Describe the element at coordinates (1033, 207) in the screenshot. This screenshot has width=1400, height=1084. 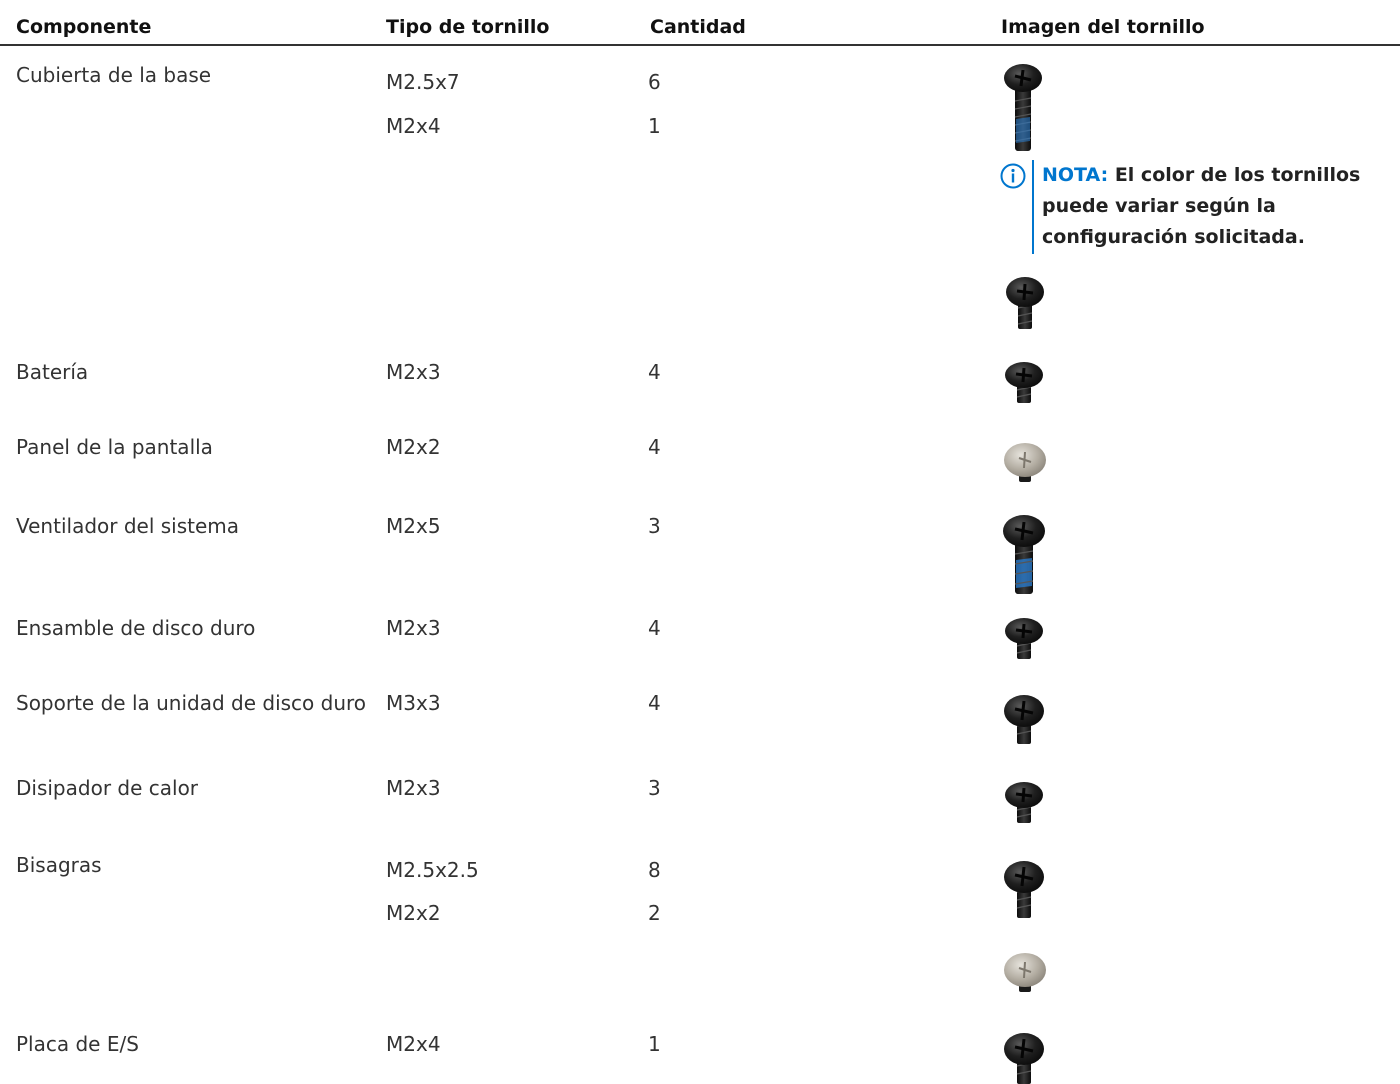
I see `note-divider` at that location.